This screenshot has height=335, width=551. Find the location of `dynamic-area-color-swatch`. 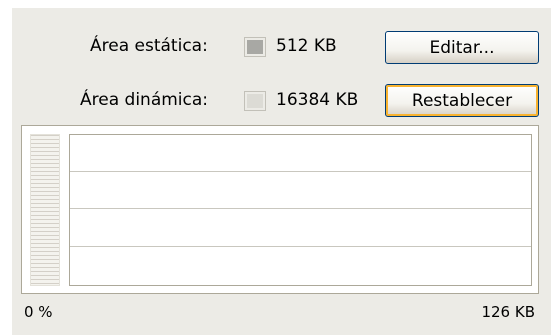

dynamic-area-color-swatch is located at coordinates (255, 101).